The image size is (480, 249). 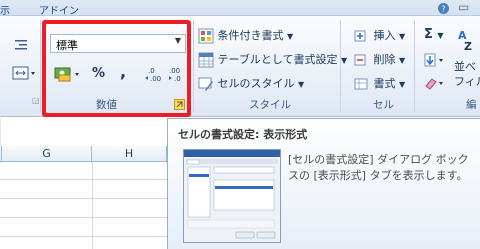 What do you see at coordinates (465, 66) in the screenshot?
I see `sort-filter-label-1: 並べ` at bounding box center [465, 66].